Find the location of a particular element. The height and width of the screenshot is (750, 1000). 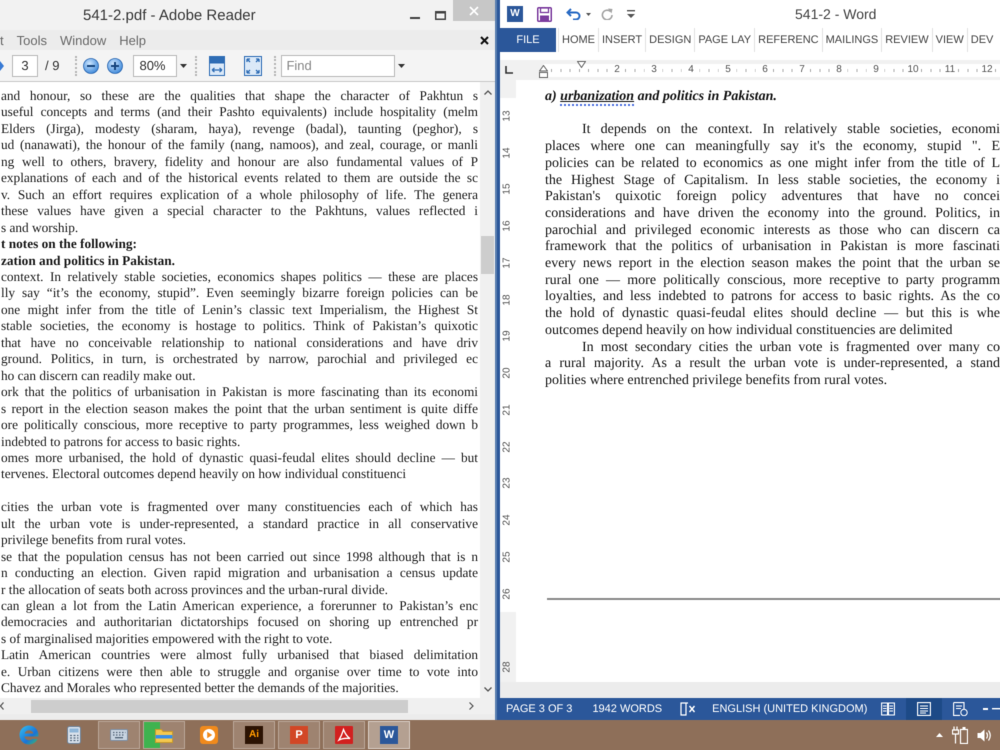

zoom-out-icon is located at coordinates (91, 66).